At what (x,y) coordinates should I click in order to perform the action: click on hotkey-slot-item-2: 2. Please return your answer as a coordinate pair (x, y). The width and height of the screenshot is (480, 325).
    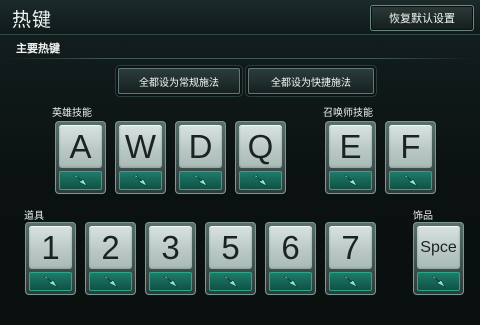
    Looking at the image, I should click on (110, 258).